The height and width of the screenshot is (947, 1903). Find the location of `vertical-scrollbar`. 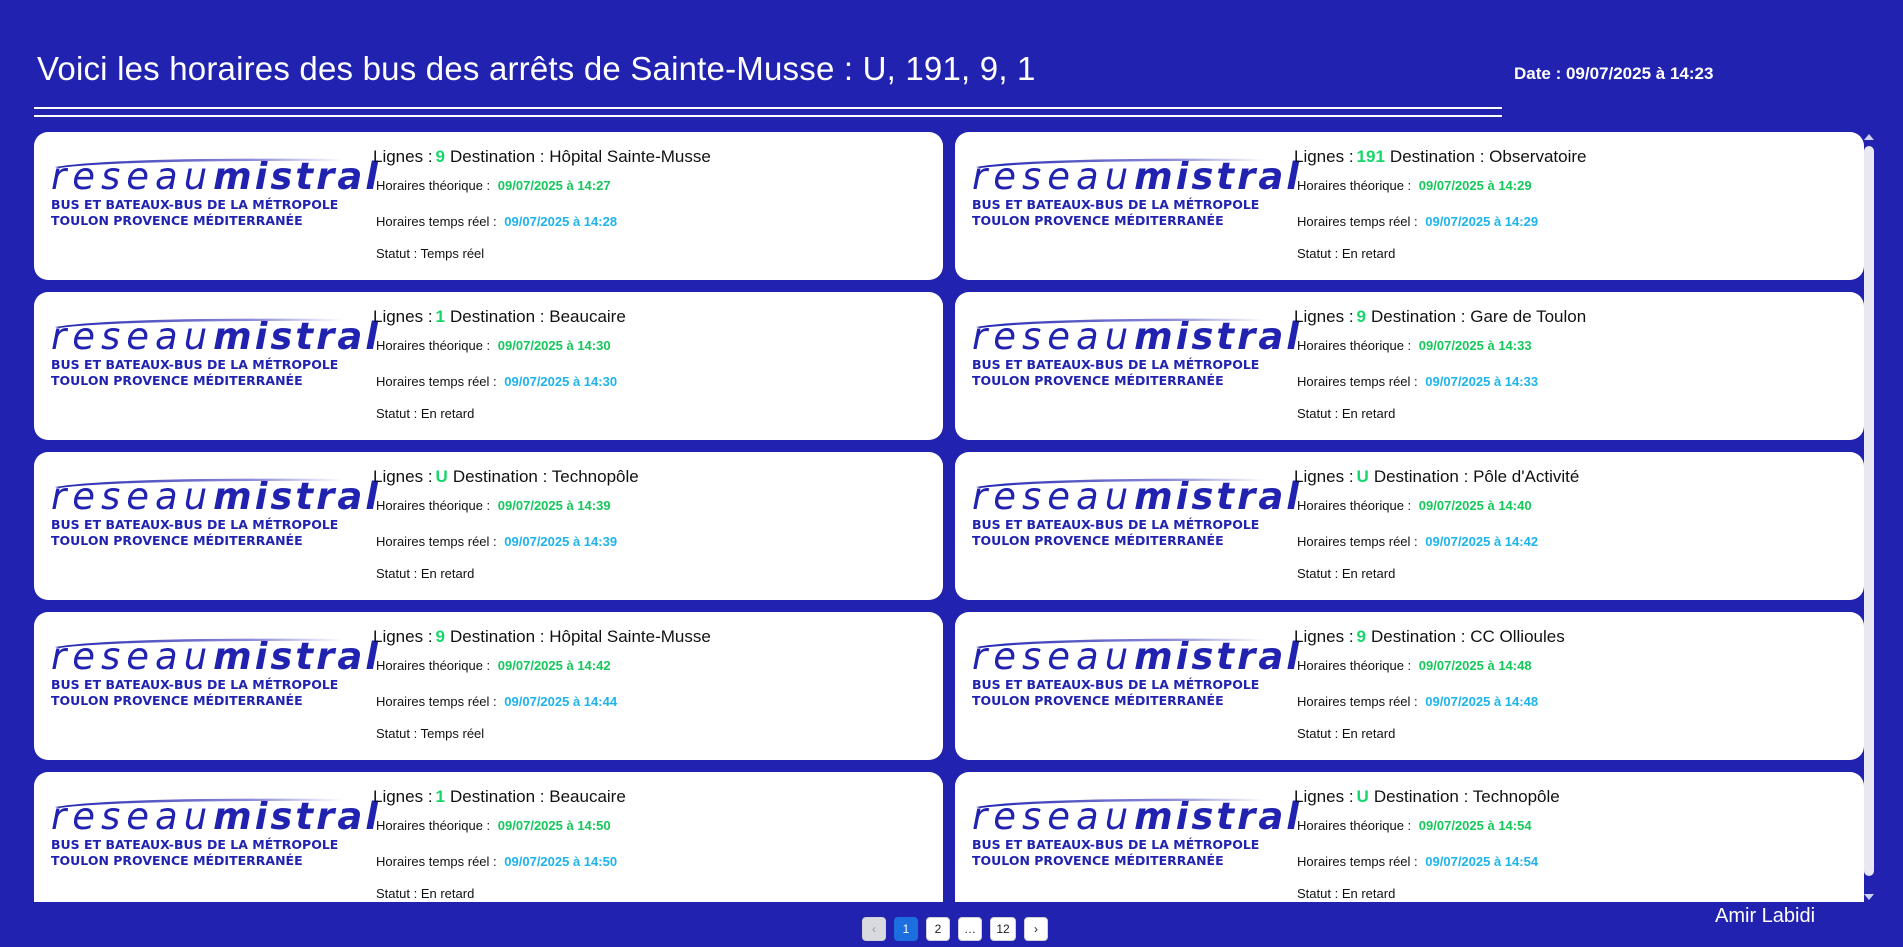

vertical-scrollbar is located at coordinates (1869, 517).